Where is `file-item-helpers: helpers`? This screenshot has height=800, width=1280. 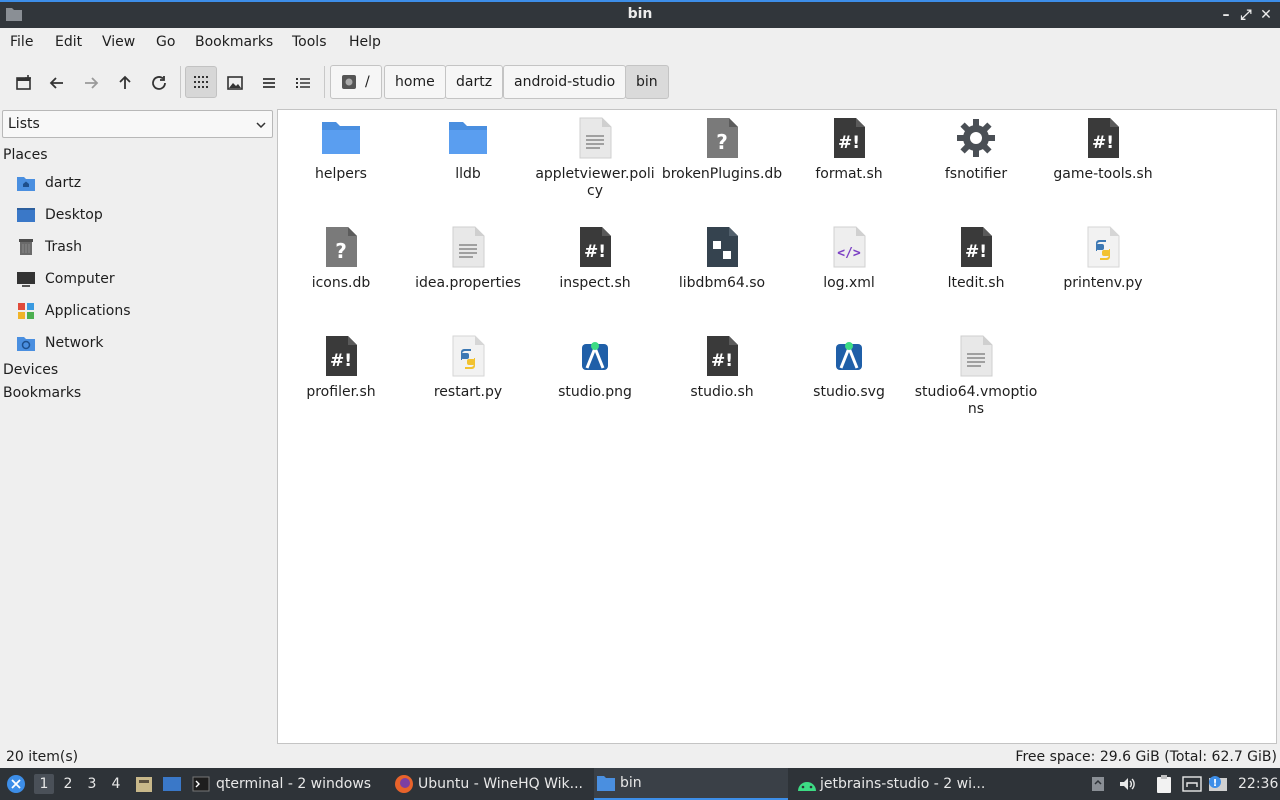 file-item-helpers: helpers is located at coordinates (341, 149).